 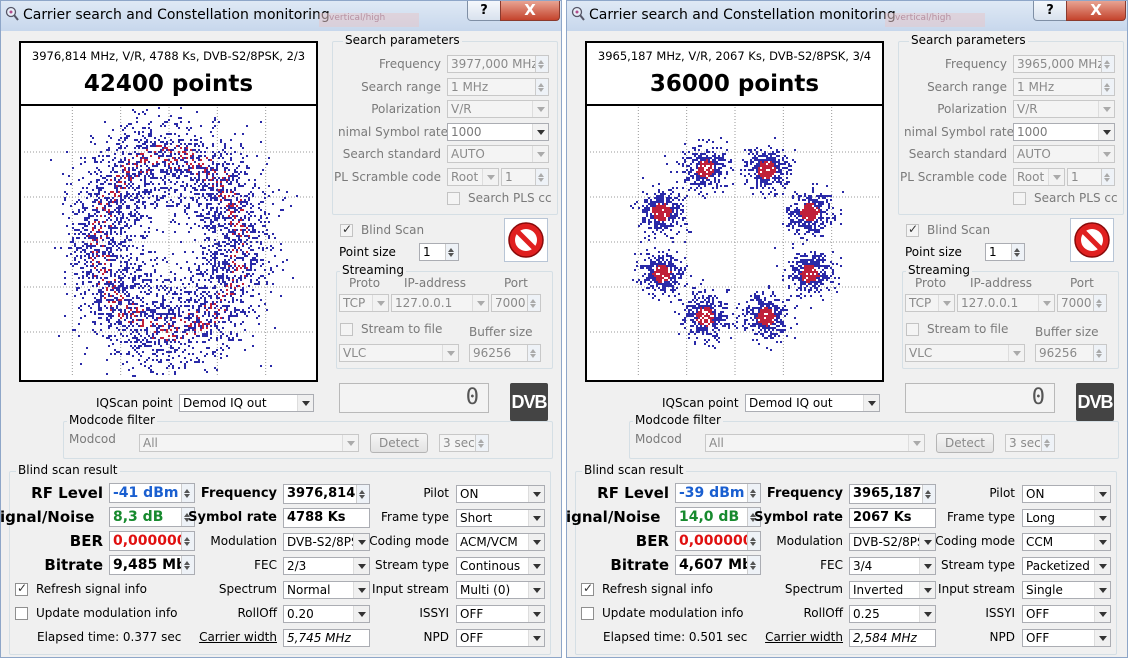 What do you see at coordinates (516, 303) in the screenshot?
I see `port-input: 7000` at bounding box center [516, 303].